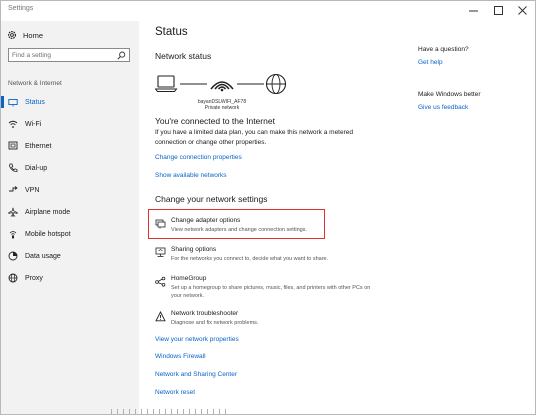 The width and height of the screenshot is (536, 415). I want to click on sidebar-item-data-usage: Data usage, so click(70, 256).